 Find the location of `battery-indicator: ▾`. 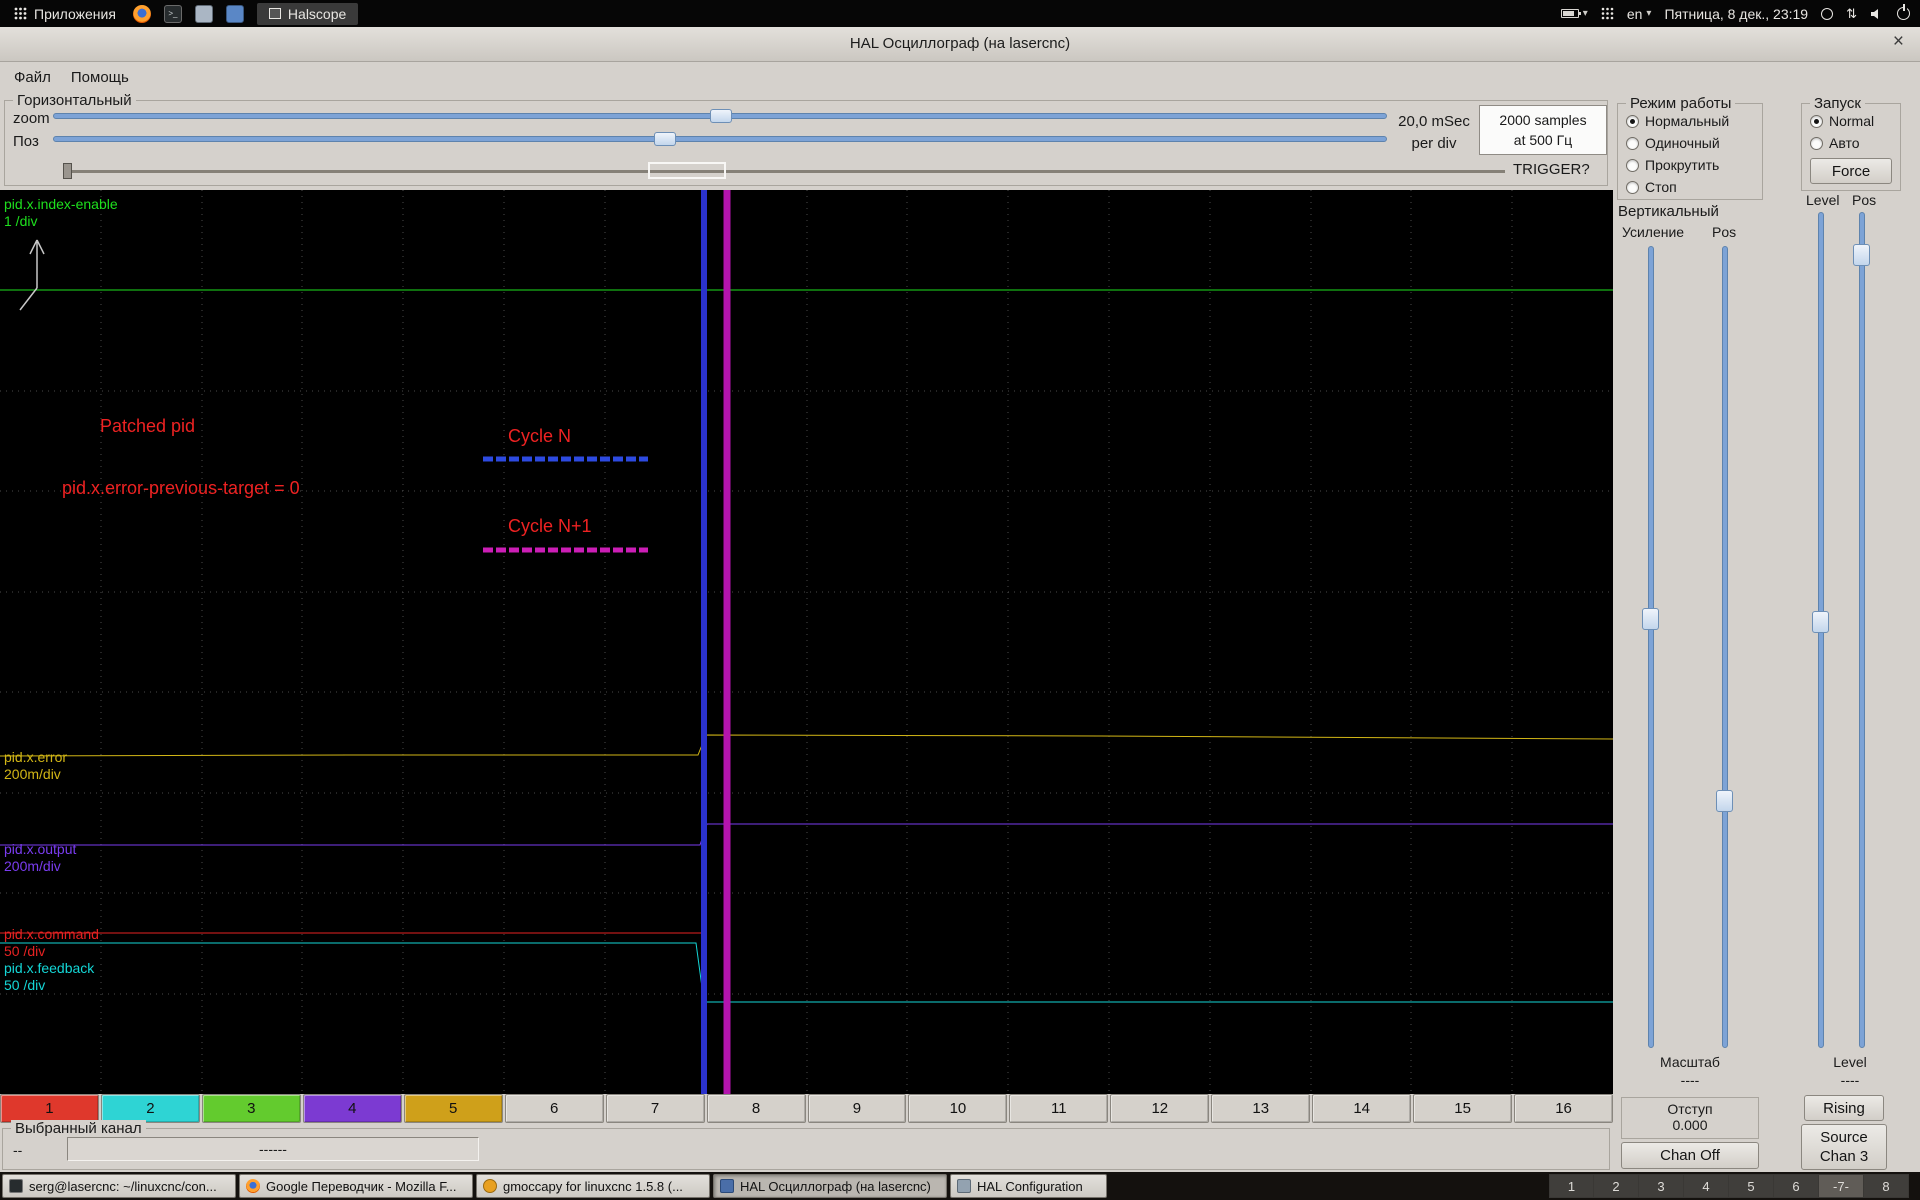

battery-indicator: ▾ is located at coordinates (1574, 13).